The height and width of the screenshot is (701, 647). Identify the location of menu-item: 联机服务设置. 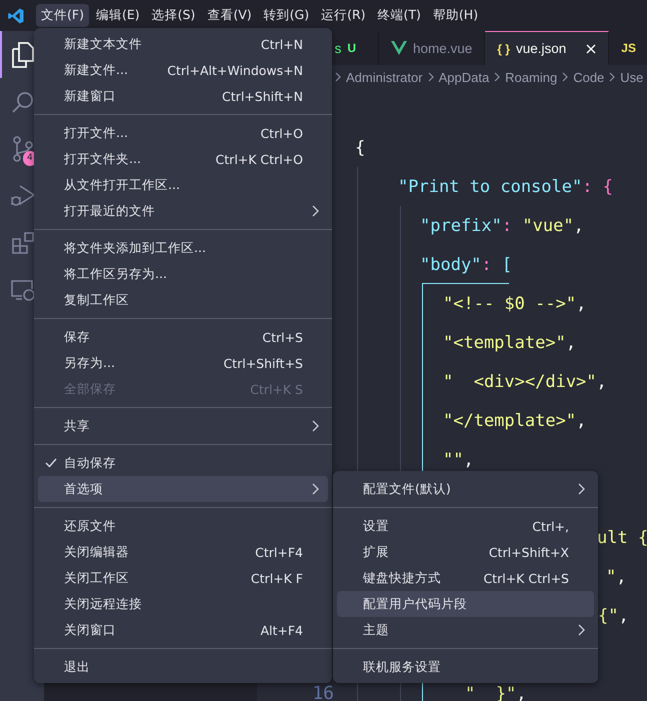
(465, 667).